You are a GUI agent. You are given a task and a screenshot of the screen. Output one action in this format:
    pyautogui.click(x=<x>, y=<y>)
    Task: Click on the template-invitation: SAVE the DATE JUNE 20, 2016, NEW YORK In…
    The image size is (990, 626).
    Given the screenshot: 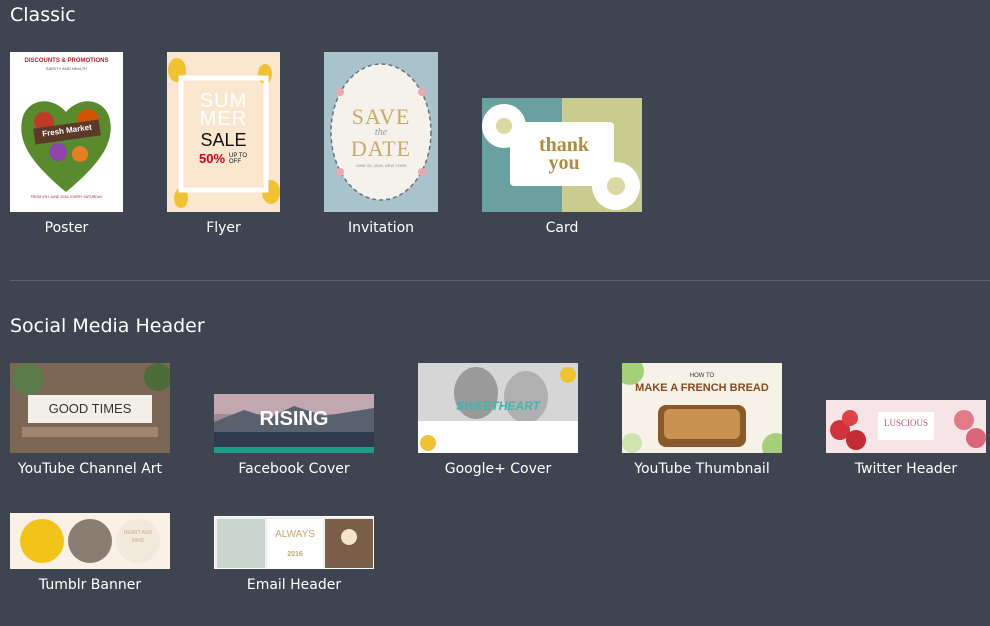 What is the action you would take?
    pyautogui.click(x=381, y=146)
    